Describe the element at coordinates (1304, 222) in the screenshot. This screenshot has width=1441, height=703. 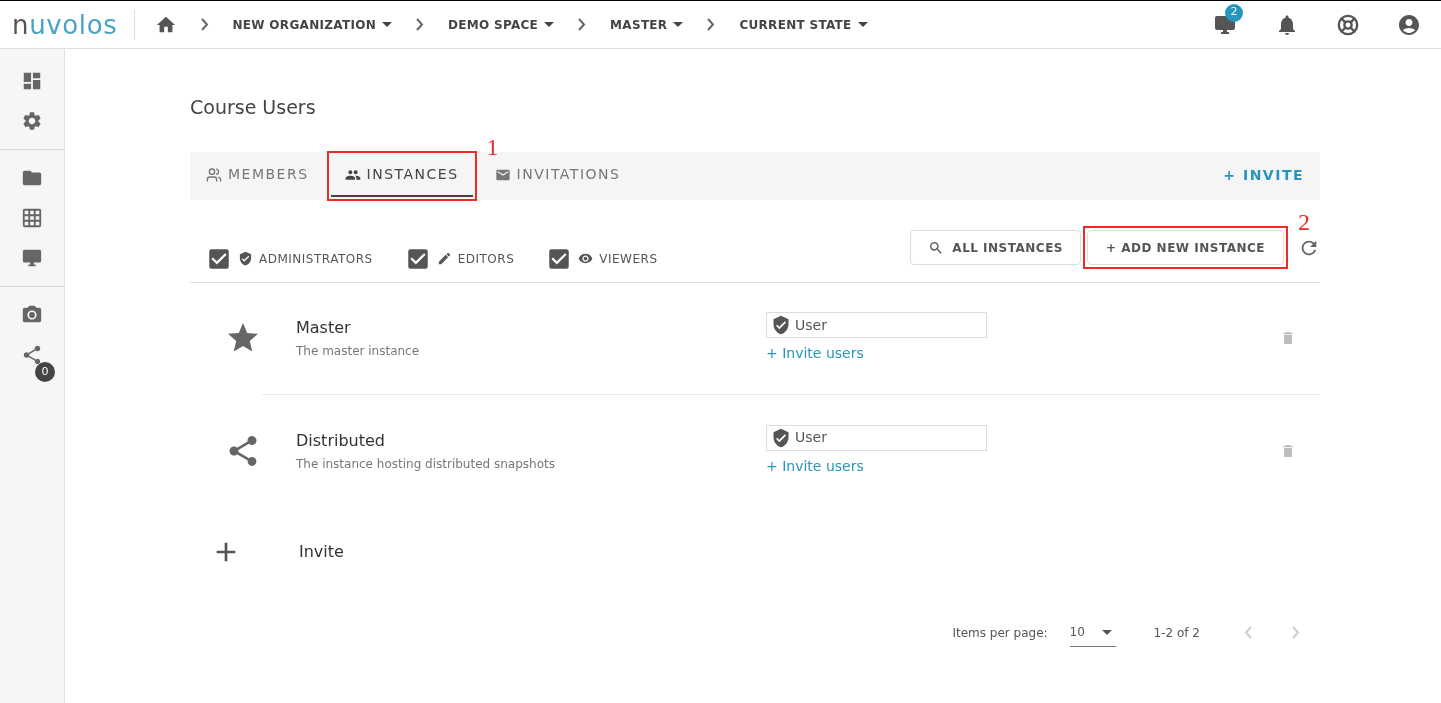
I see `annotation-number: 2` at that location.